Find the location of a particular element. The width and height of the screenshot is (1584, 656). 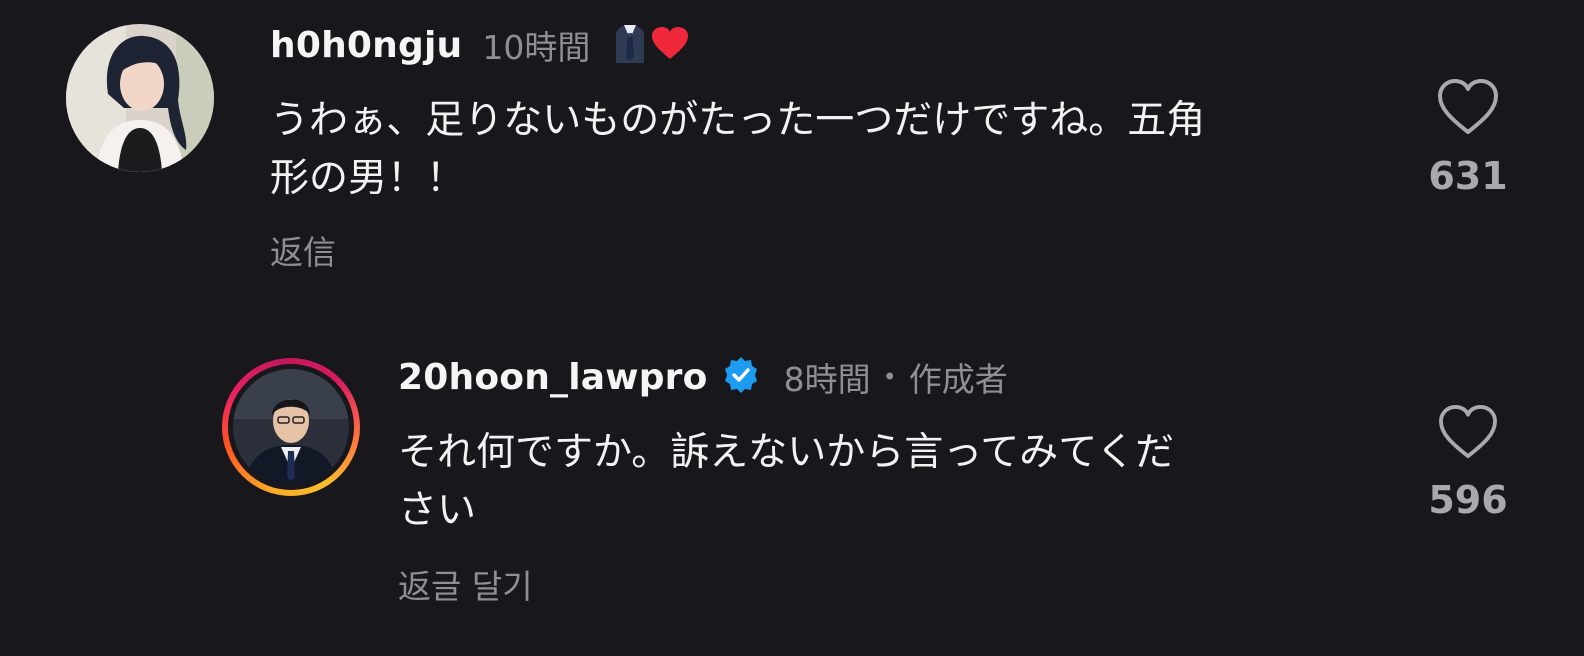

comment-text-line-1: それ何ですか。訴えないから言ってみてくだ is located at coordinates (786, 452).